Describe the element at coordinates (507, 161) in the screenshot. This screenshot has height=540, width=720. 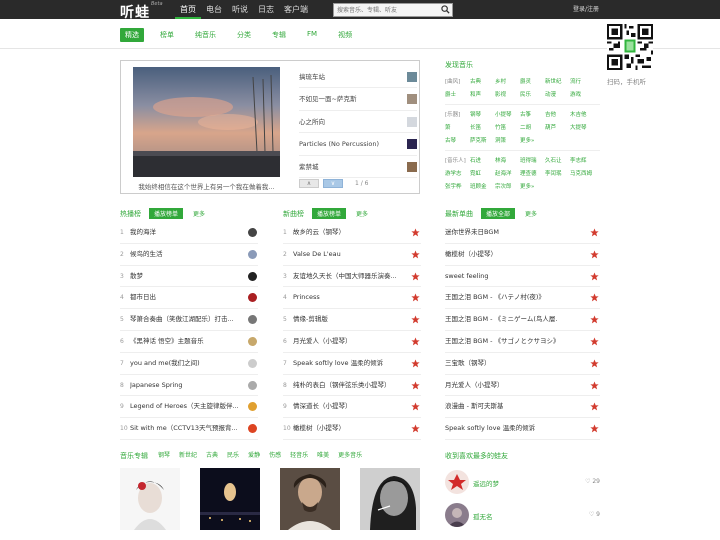
I see `tag-link: 林海` at that location.